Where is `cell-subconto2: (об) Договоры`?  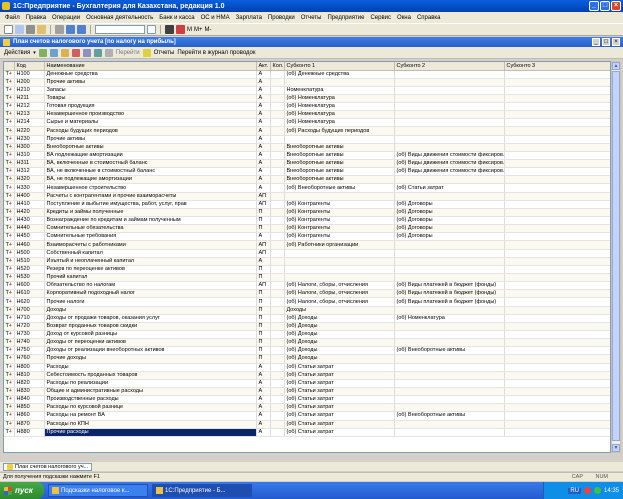
cell-subconto2: (об) Договоры is located at coordinates (449, 229).